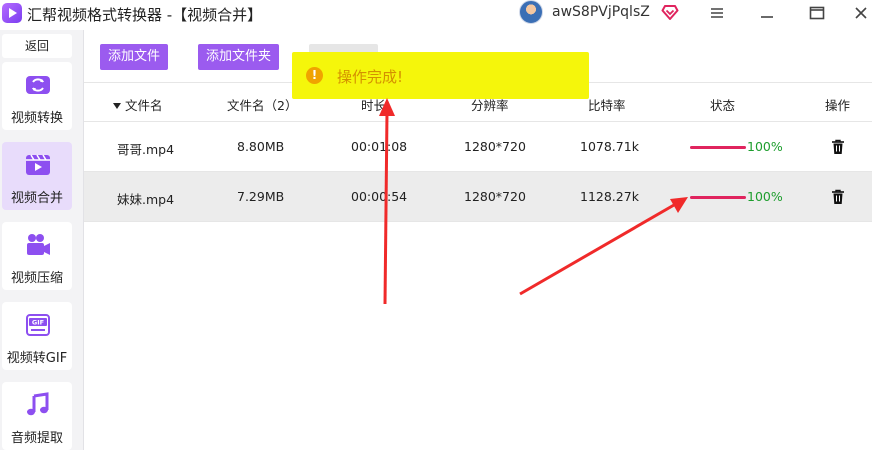 This screenshot has height=450, width=872. I want to click on sidebar-item-audio-extract: 音频提取, so click(37, 416).